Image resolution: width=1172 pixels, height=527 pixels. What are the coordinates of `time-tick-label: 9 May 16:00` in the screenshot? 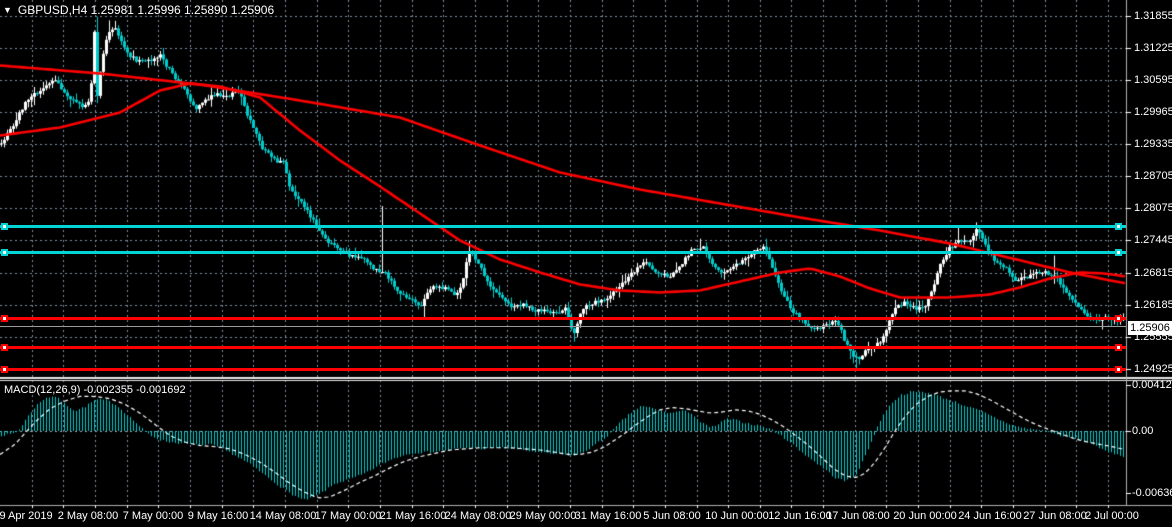 It's located at (218, 516).